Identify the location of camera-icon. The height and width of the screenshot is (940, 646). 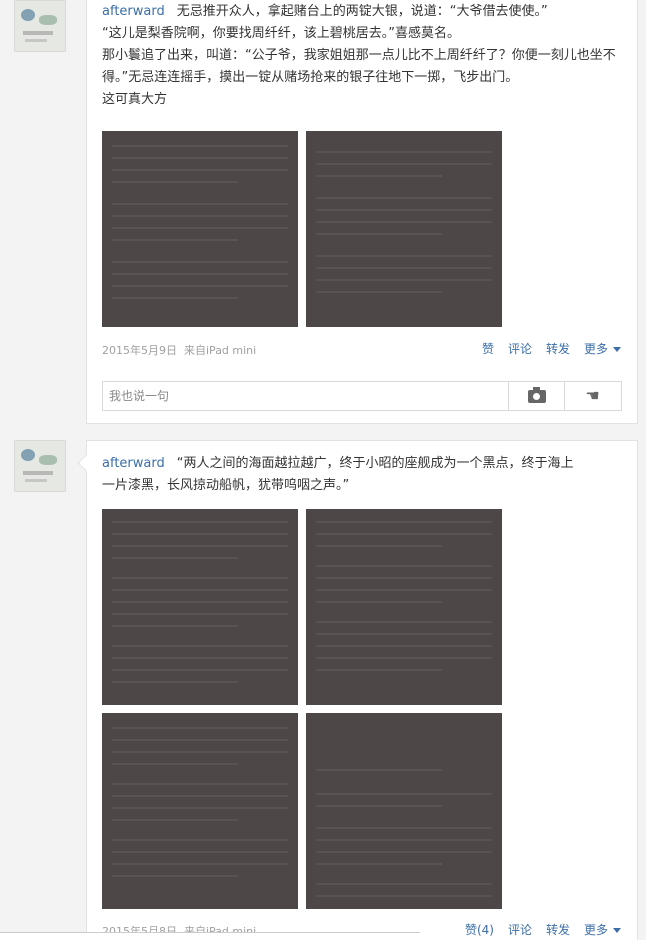
(536, 394).